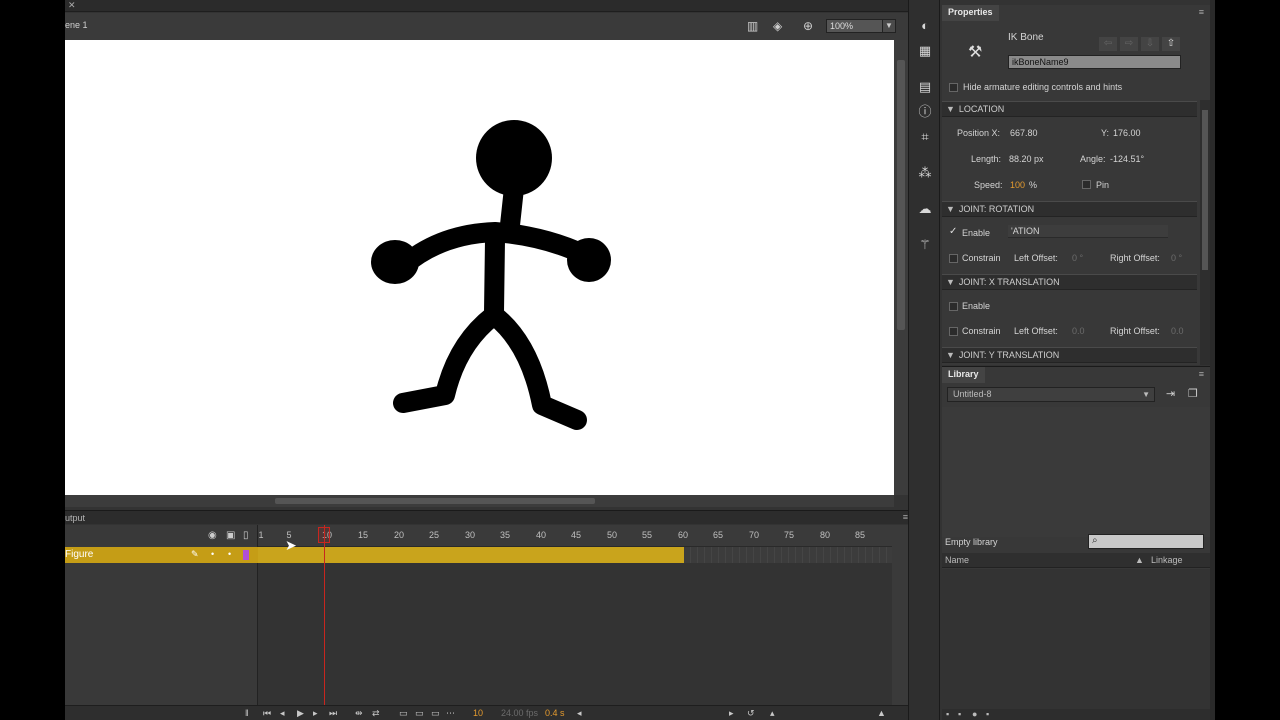 Image resolution: width=1280 pixels, height=720 pixels. Describe the element at coordinates (76, 25) in the screenshot. I see `scene-label: ene 1` at that location.